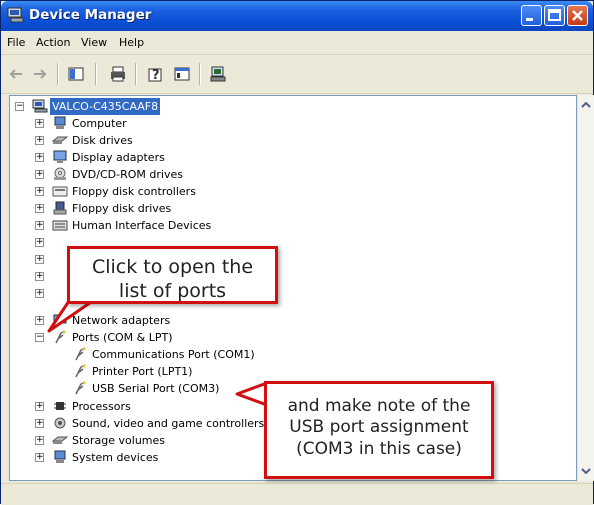 This screenshot has width=594, height=505. Describe the element at coordinates (60, 423) in the screenshot. I see `sound-icon` at that location.